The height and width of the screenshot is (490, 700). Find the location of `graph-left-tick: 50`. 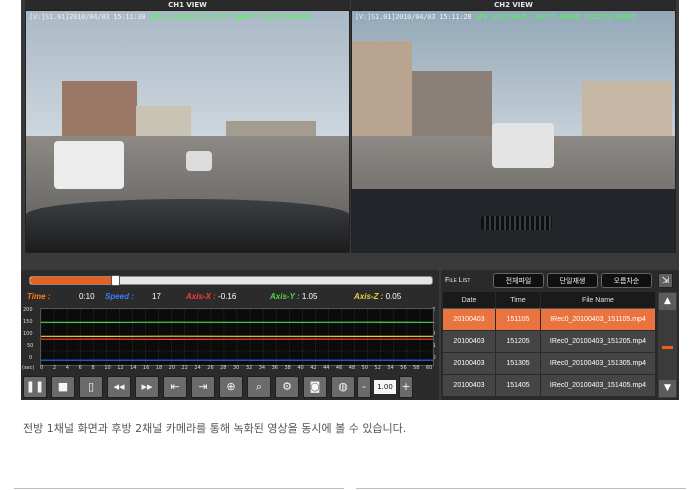

graph-left-tick: 50 is located at coordinates (30, 346).